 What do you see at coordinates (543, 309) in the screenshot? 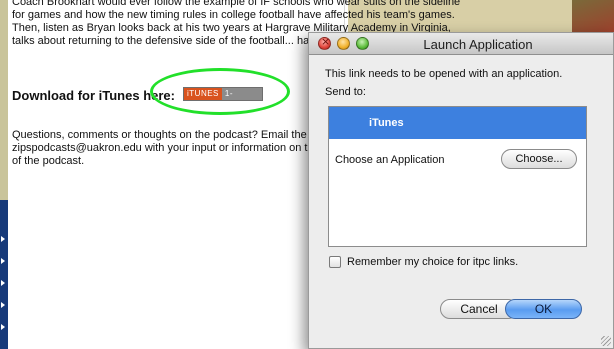
I see `ok-button: OK` at bounding box center [543, 309].